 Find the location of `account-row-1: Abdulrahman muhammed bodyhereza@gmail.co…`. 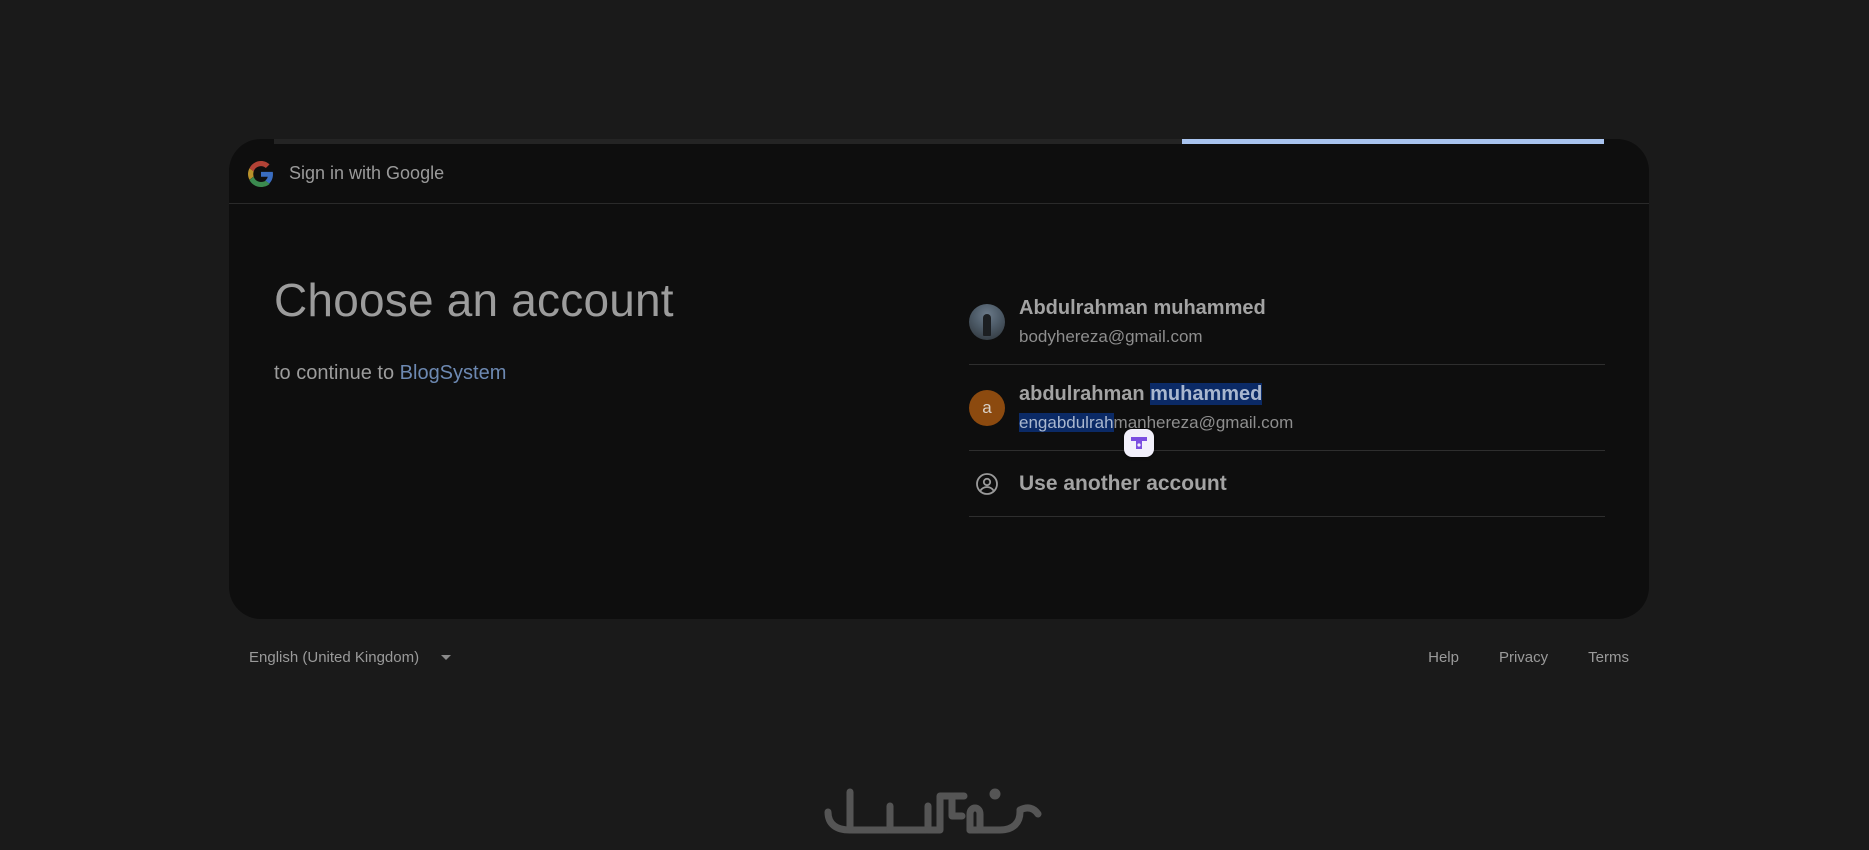

account-row-1: Abdulrahman muhammed bodyhereza@gmail.co… is located at coordinates (1287, 322).